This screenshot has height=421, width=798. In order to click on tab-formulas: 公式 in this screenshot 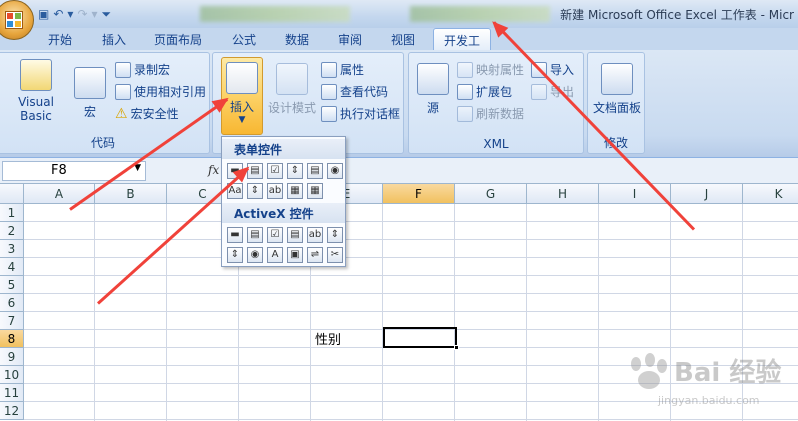, I will do `click(244, 39)`.